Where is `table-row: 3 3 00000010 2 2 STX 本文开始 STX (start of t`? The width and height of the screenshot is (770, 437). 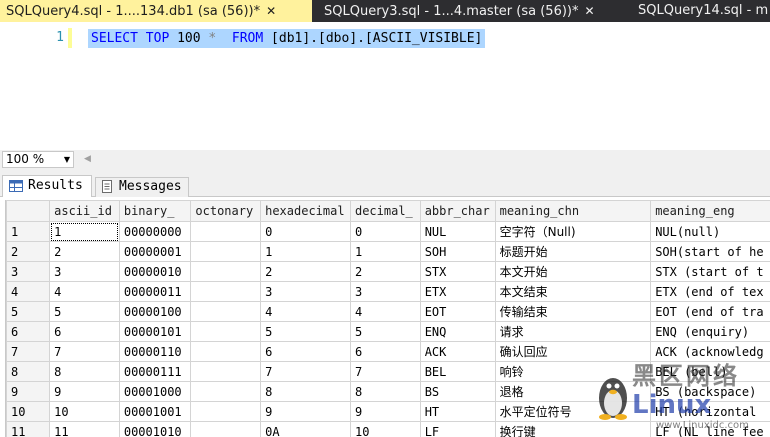
table-row: 3 3 00000010 2 2 STX 本文开始 STX (start of t is located at coordinates (388, 271).